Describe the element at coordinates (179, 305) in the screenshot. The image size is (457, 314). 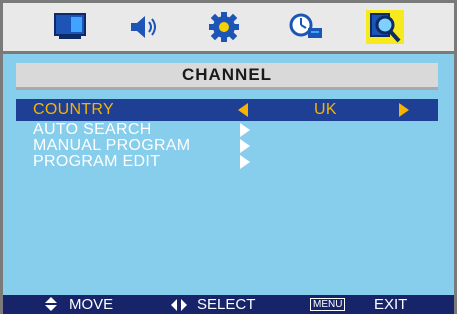
I see `left-right-arrows-icon` at that location.